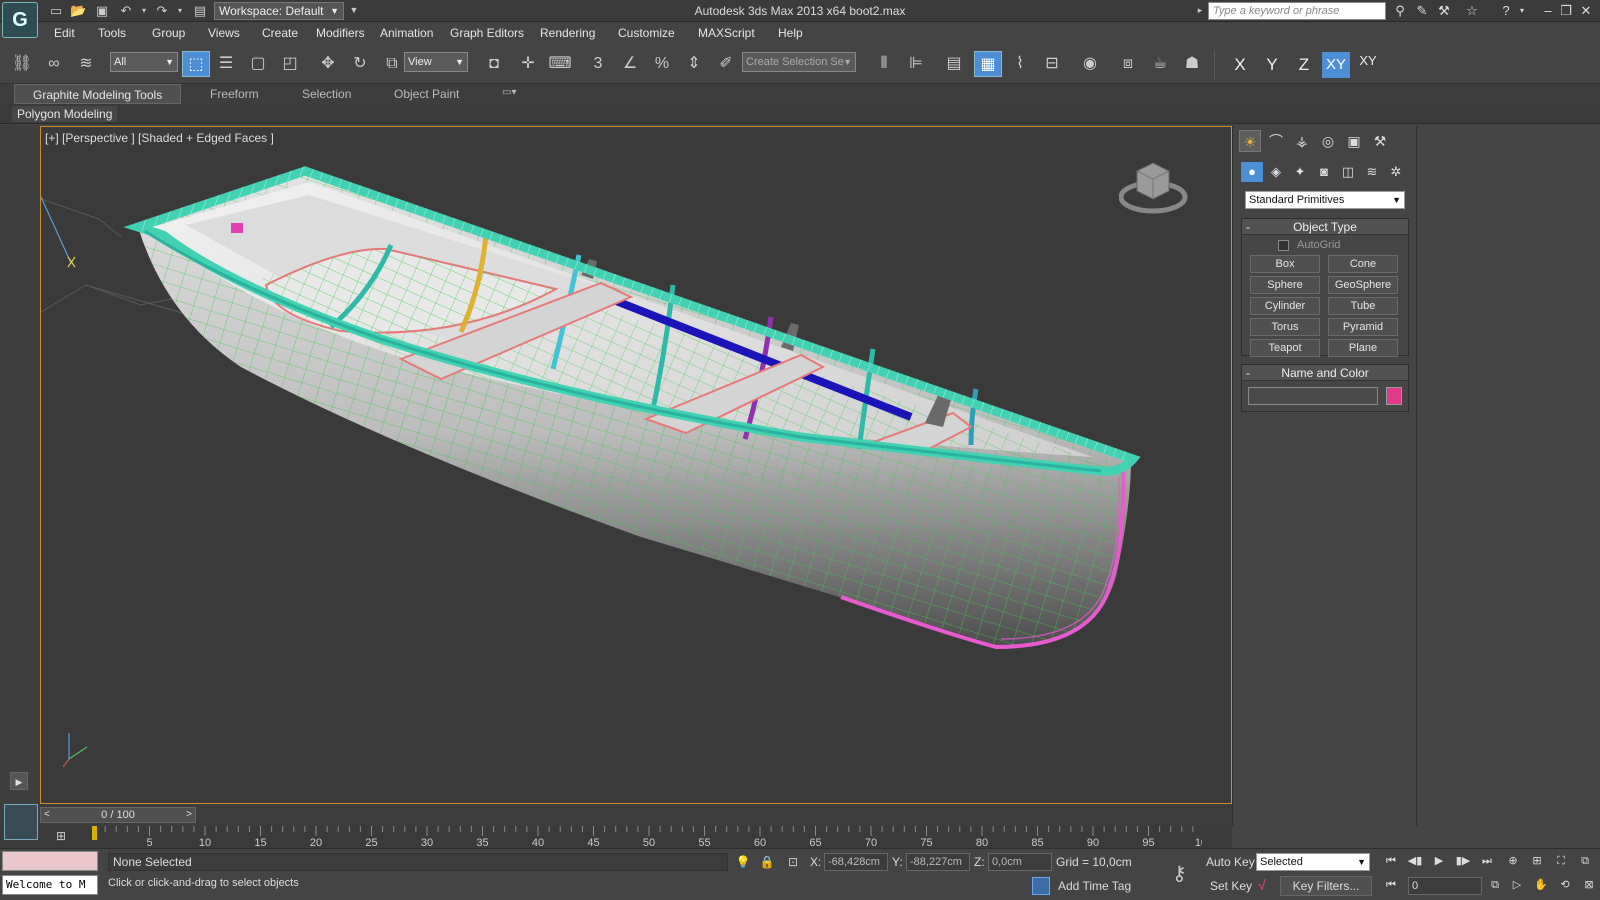 Image resolution: width=1600 pixels, height=900 pixels. I want to click on auto-key-button: Auto Key, so click(1230, 862).